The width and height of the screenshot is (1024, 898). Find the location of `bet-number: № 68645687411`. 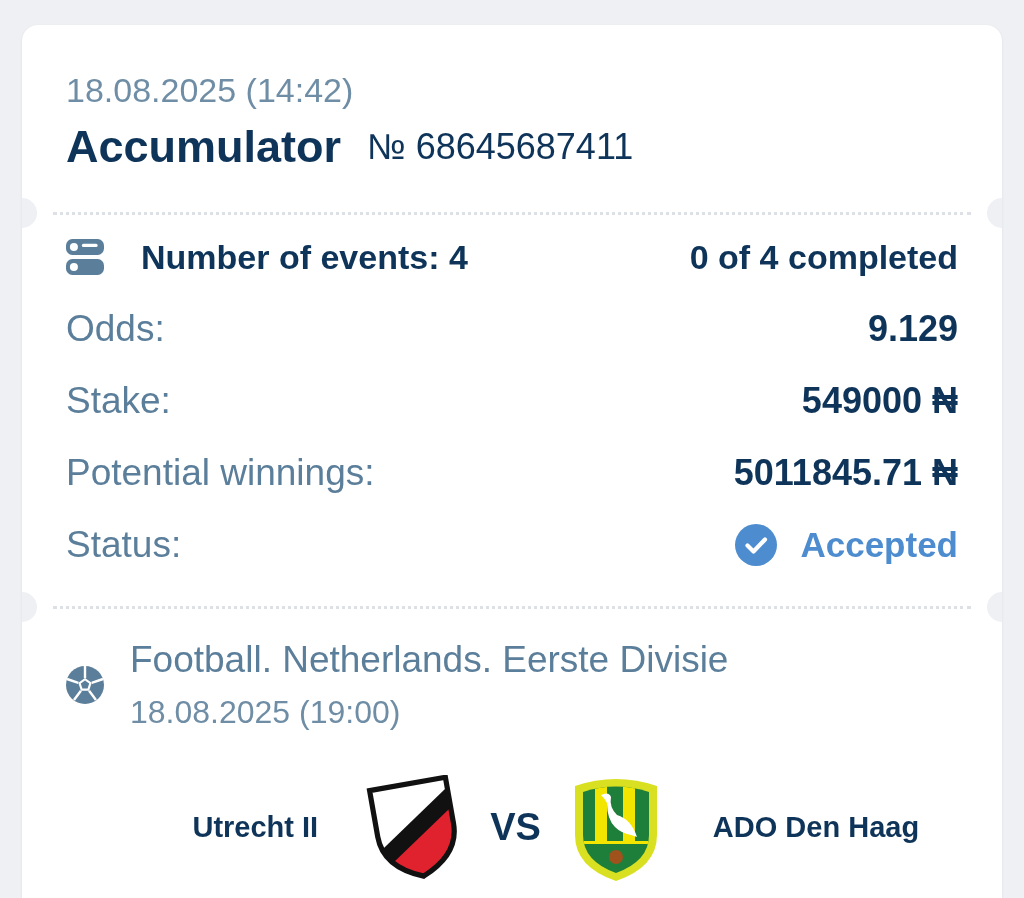

bet-number: № 68645687411 is located at coordinates (500, 147).